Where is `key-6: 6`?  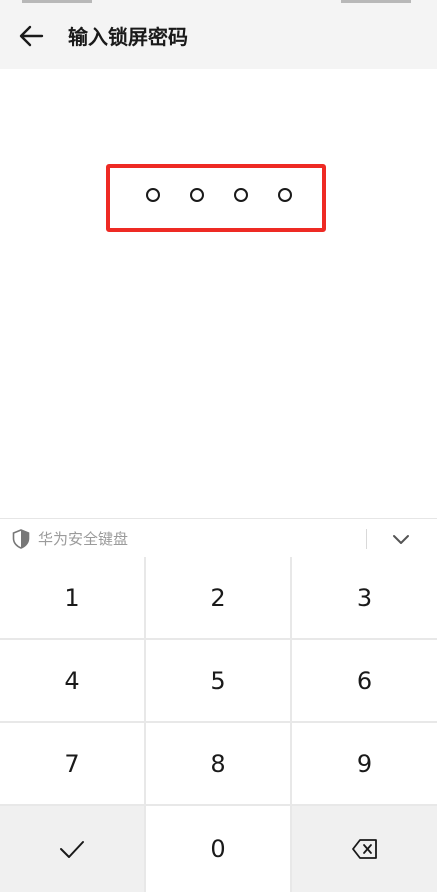 key-6: 6 is located at coordinates (364, 680).